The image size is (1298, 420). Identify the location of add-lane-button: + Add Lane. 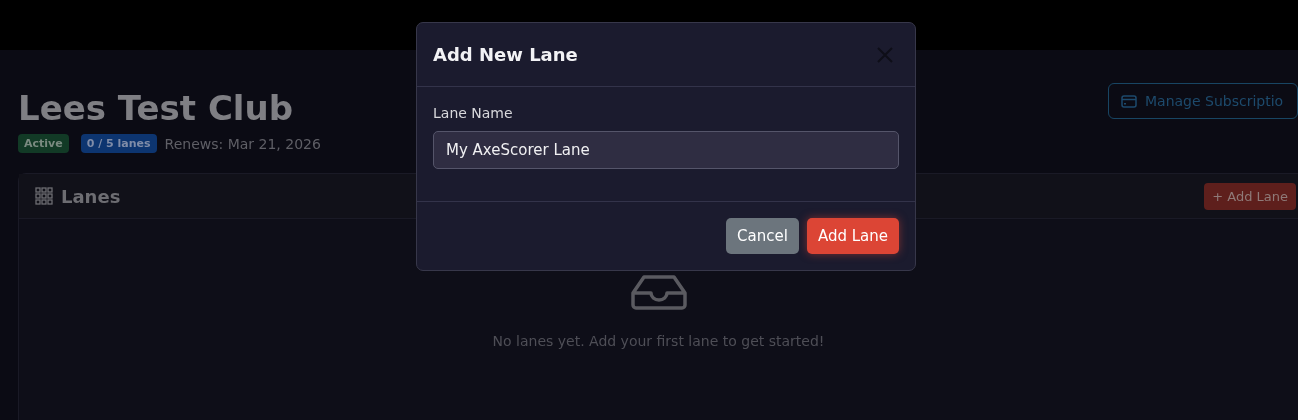
(1250, 196).